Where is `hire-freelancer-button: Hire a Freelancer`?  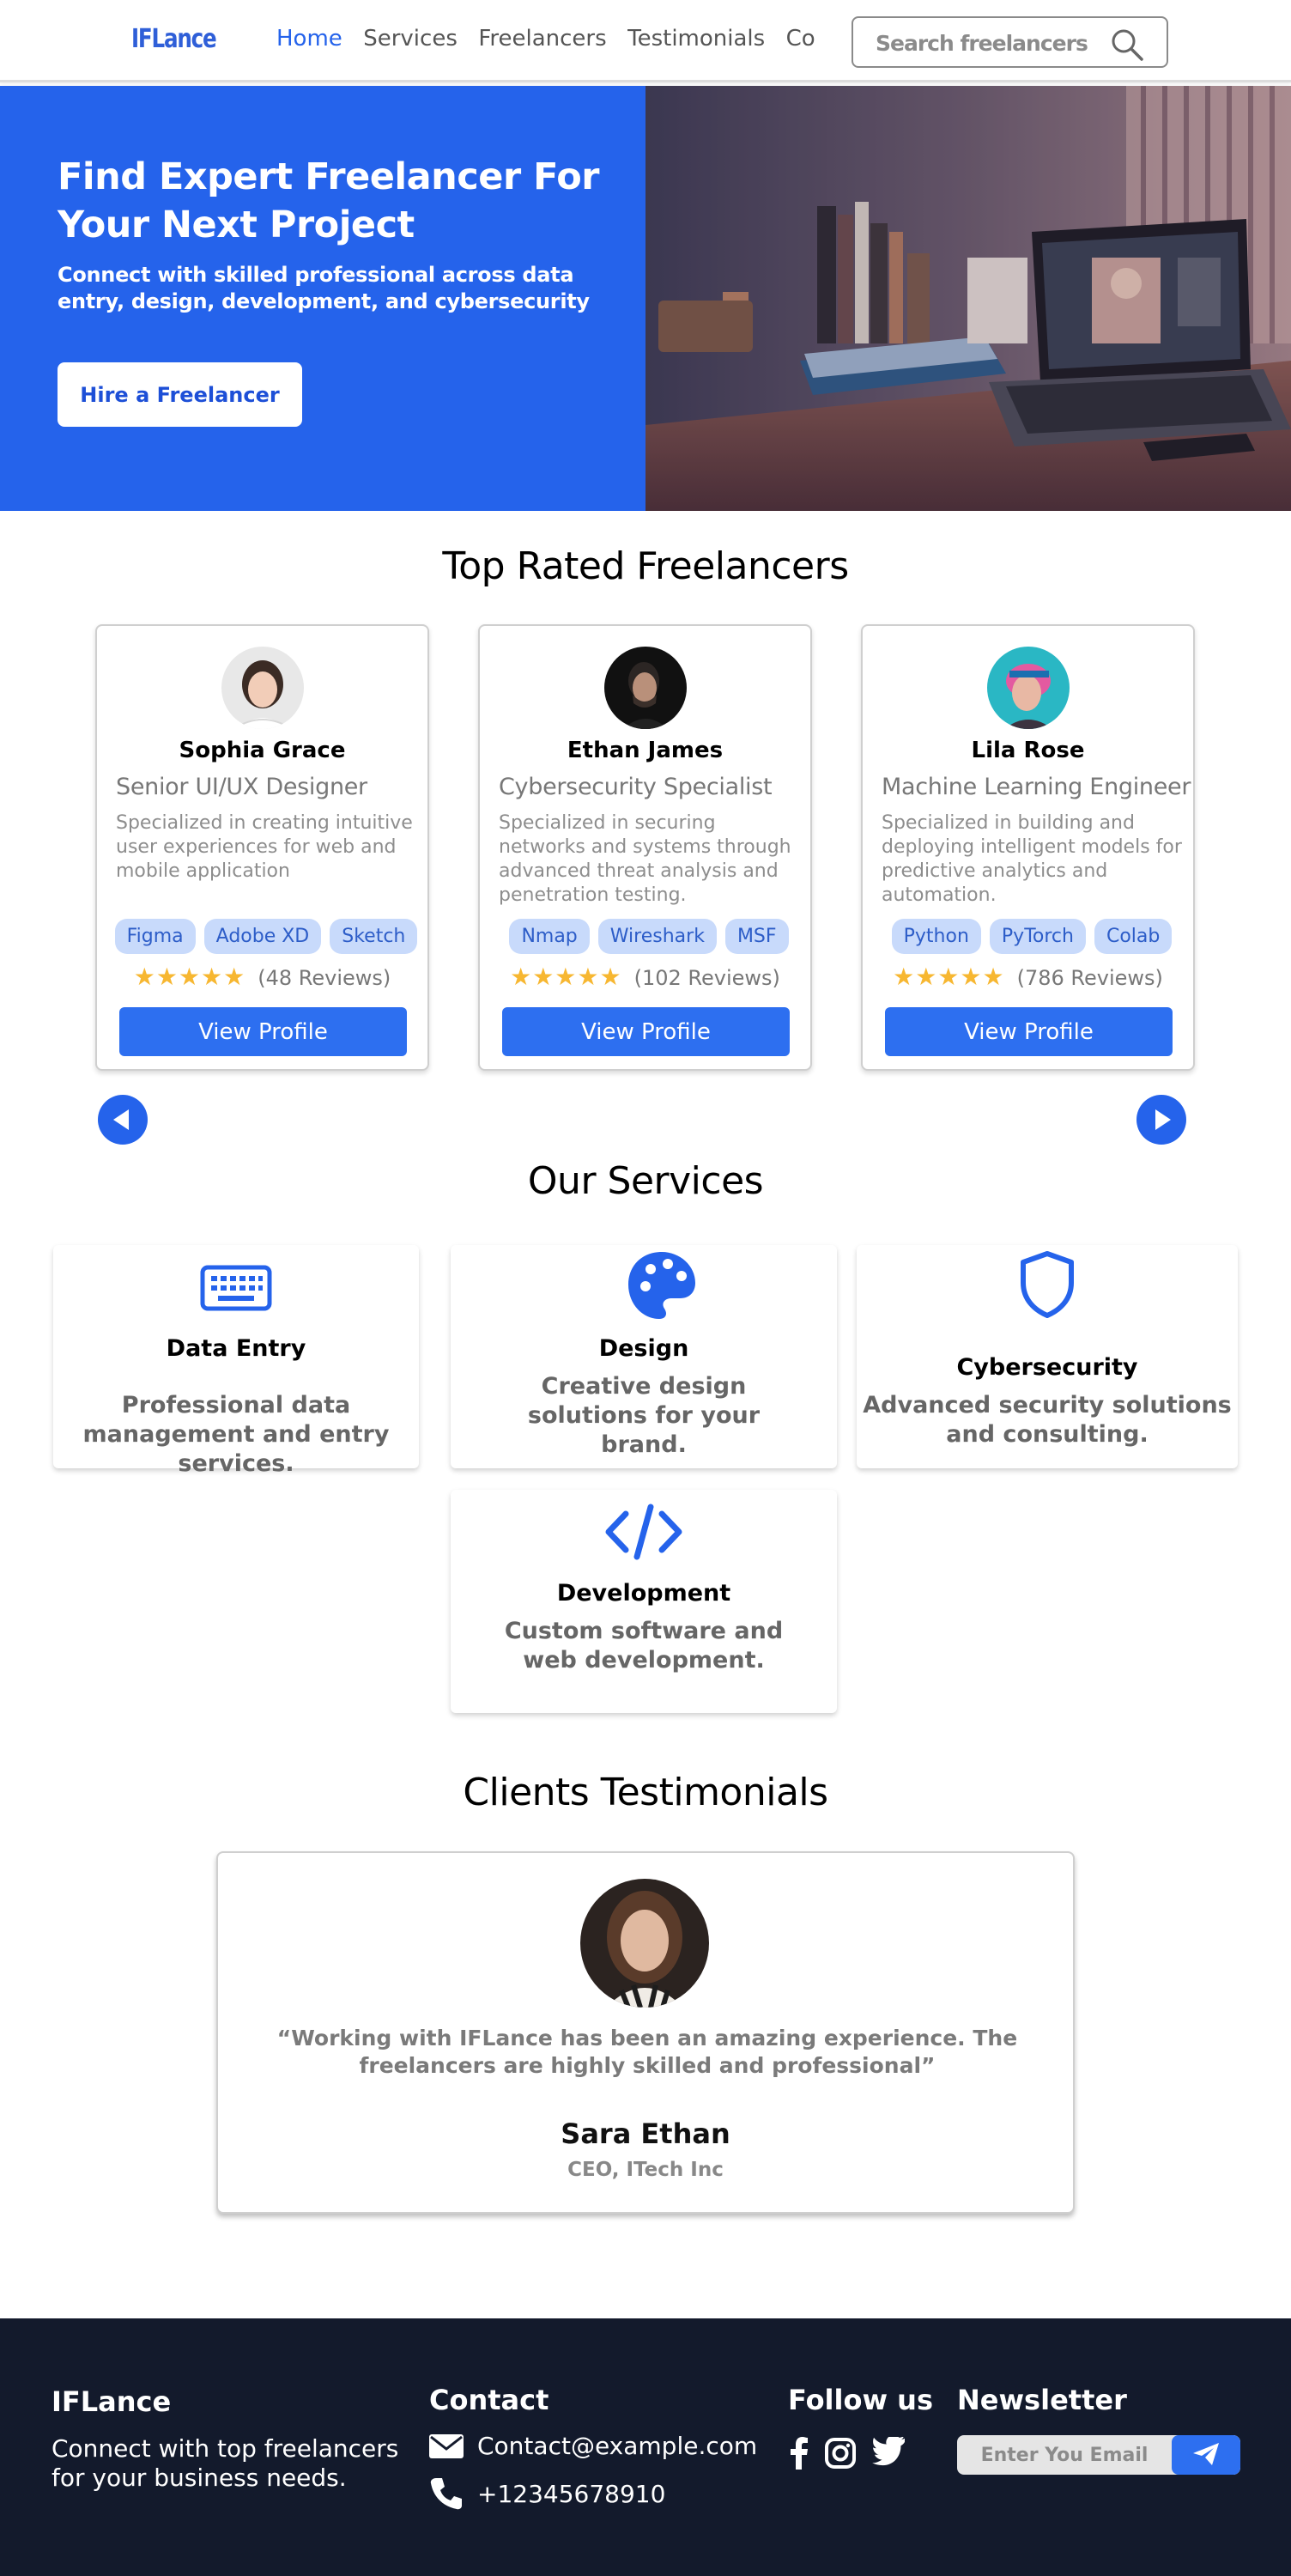
hire-freelancer-button: Hire a Freelancer is located at coordinates (180, 394).